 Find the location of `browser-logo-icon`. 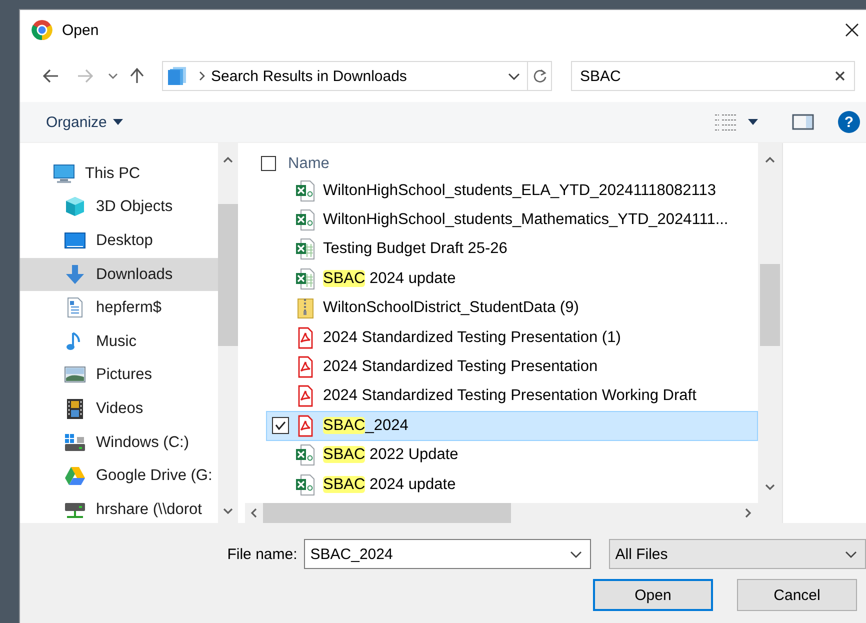

browser-logo-icon is located at coordinates (42, 30).